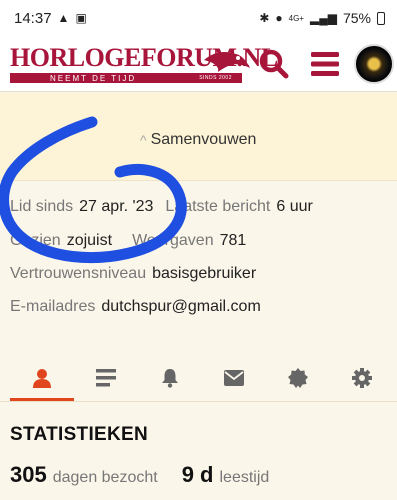 This screenshot has height=500, width=397. I want to click on trust-row: Vertrouwensniveau basisgebruiker, so click(133, 274).